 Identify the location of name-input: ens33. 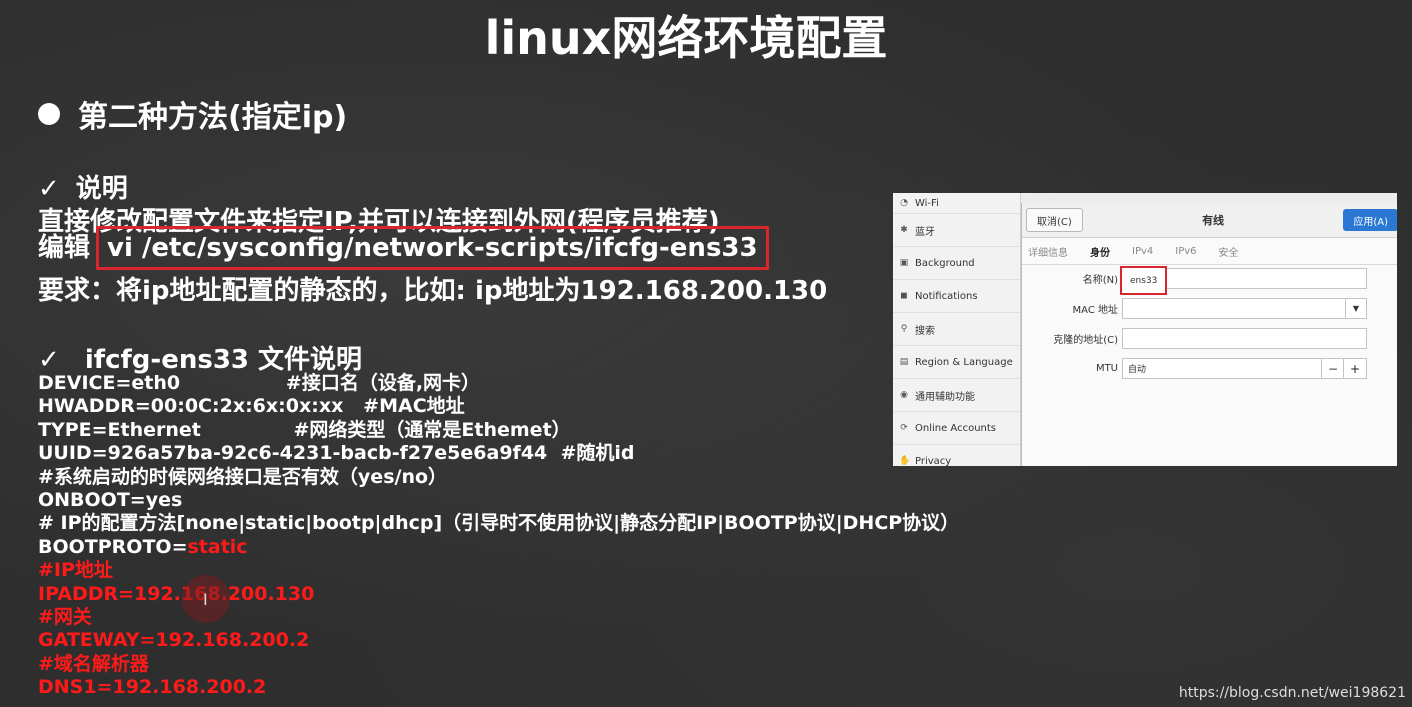
(1243, 280).